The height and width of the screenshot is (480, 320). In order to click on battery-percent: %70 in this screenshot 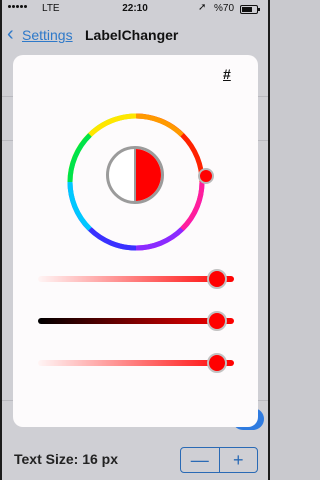, I will do `click(224, 8)`.